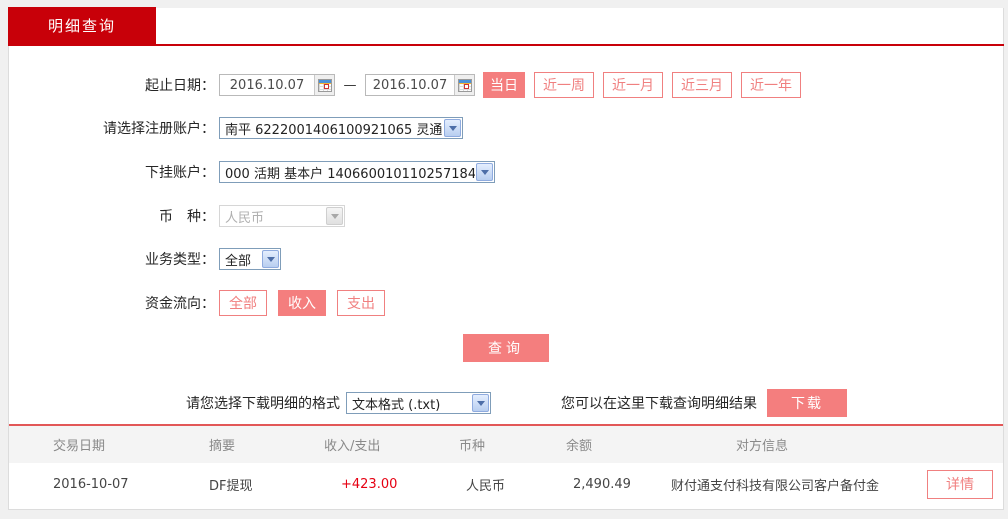 This screenshot has height=519, width=1008. Describe the element at coordinates (775, 486) in the screenshot. I see `cell-counterparty: 财付通支付科技有限公司客户备付金` at that location.